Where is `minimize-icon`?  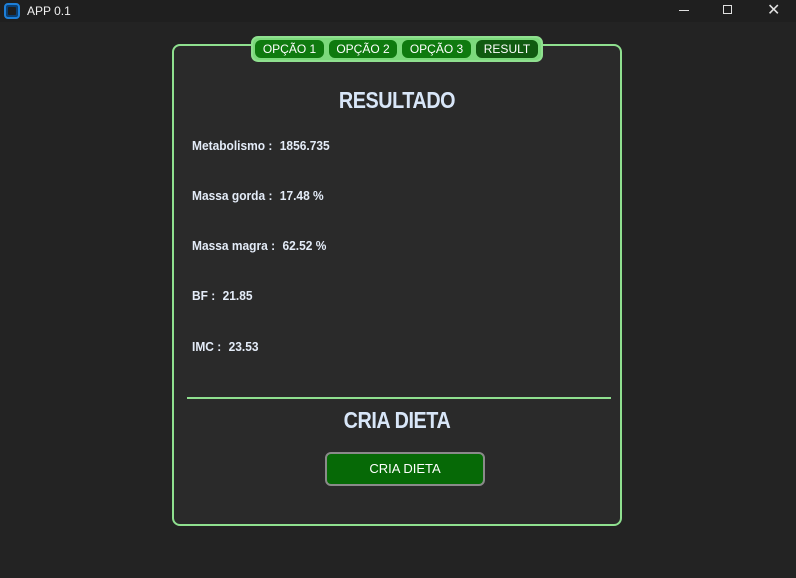
minimize-icon is located at coordinates (684, 10).